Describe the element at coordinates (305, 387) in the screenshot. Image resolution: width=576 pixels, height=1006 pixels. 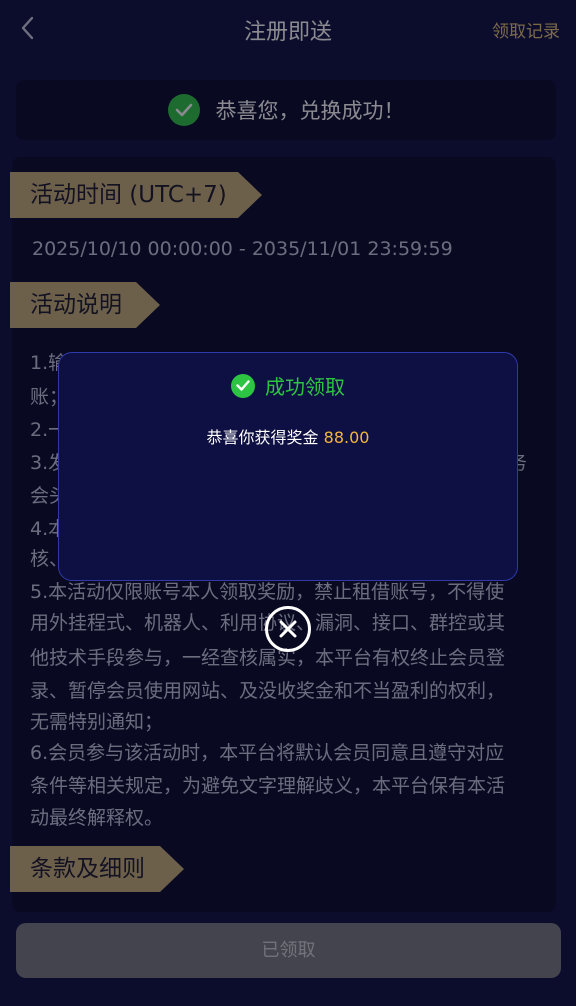
I see `dialog-title: 成功领取` at that location.